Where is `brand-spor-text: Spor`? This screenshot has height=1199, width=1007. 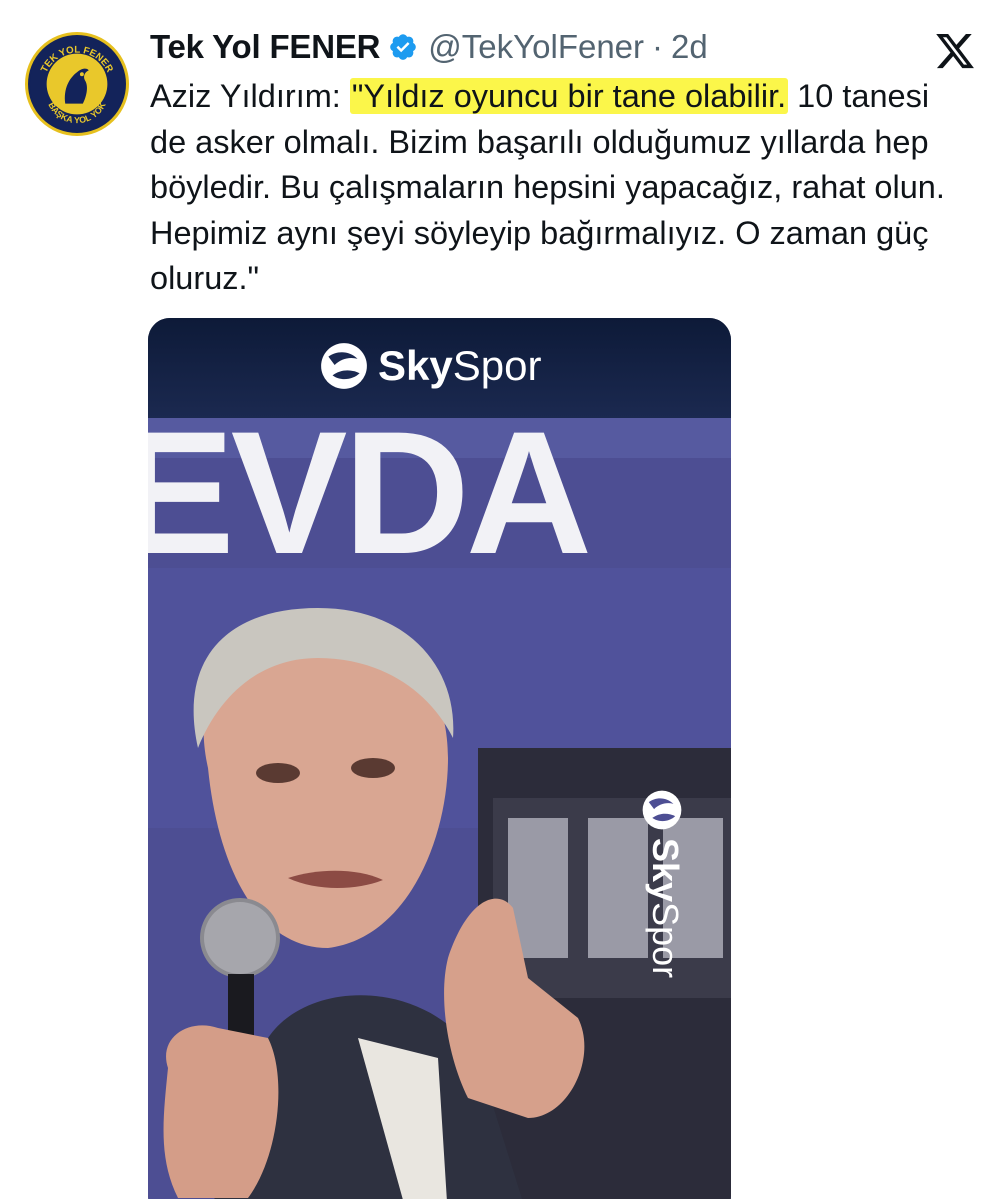 brand-spor-text: Spor is located at coordinates (497, 365).